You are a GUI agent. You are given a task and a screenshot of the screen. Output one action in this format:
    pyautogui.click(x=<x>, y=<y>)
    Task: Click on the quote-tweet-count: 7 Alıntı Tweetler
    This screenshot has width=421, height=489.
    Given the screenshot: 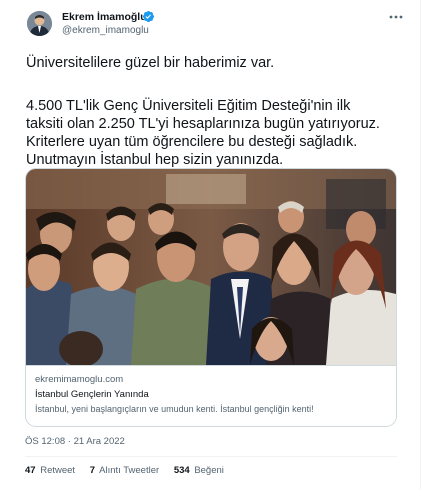 What is the action you would take?
    pyautogui.click(x=124, y=470)
    